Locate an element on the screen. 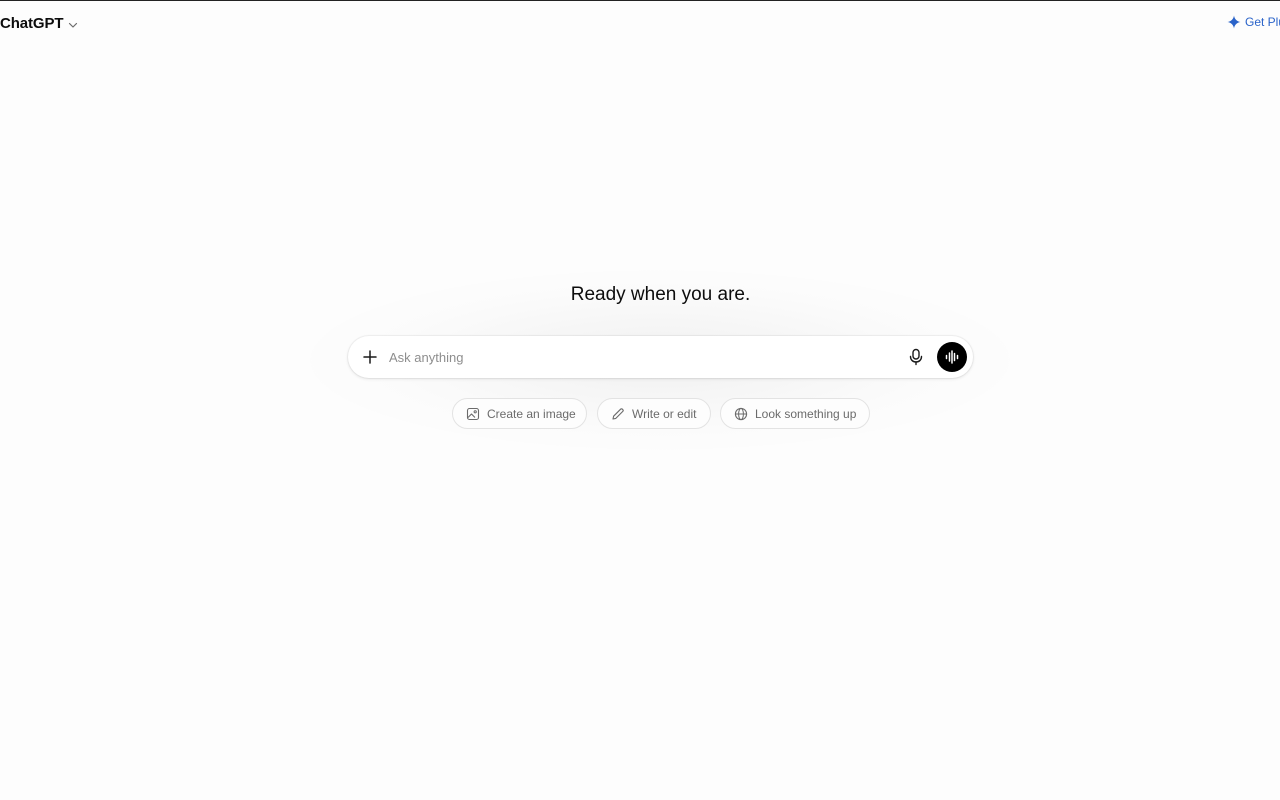 This screenshot has width=1280, height=800. voice-waveform-icon is located at coordinates (952, 357).